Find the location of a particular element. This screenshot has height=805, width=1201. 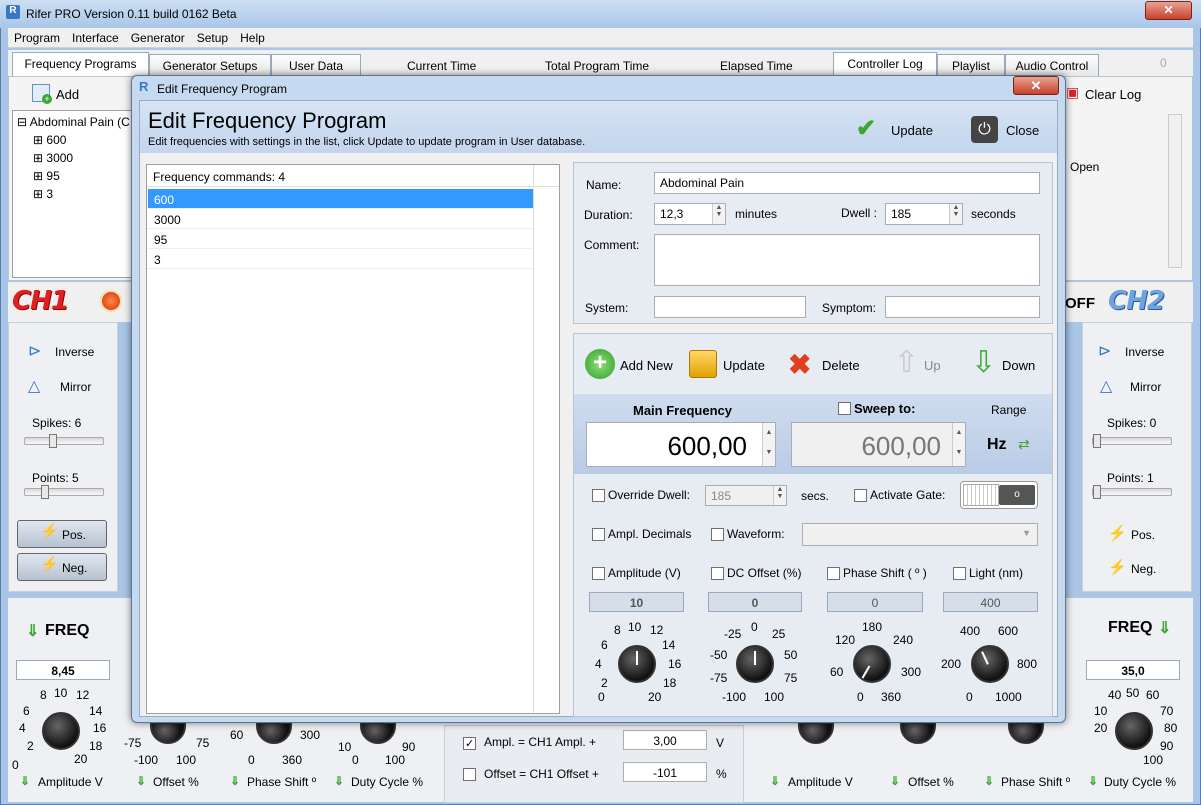

log-scrollbar is located at coordinates (1175, 191).